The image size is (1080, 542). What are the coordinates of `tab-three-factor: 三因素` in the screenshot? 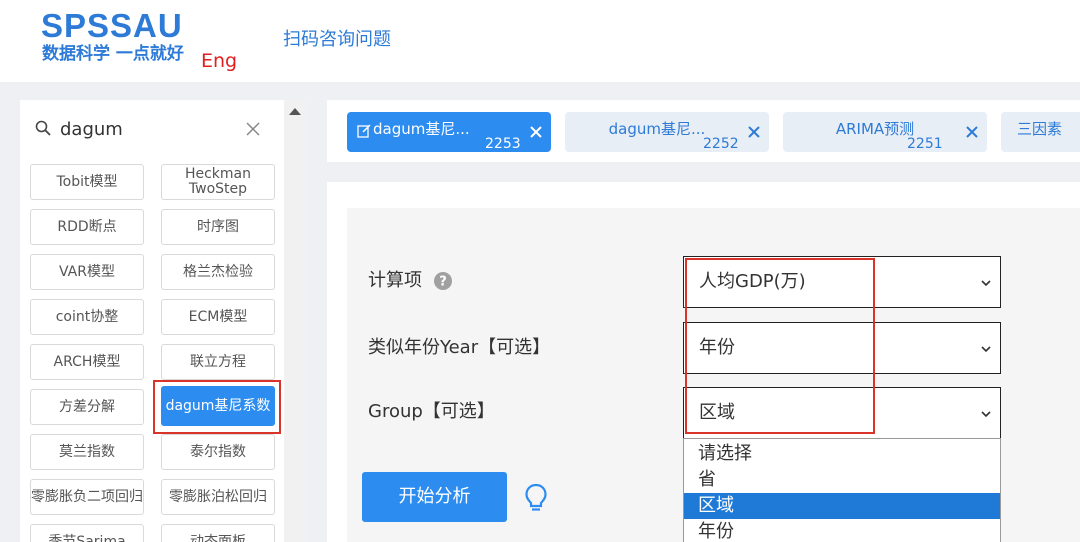 It's located at (1040, 132).